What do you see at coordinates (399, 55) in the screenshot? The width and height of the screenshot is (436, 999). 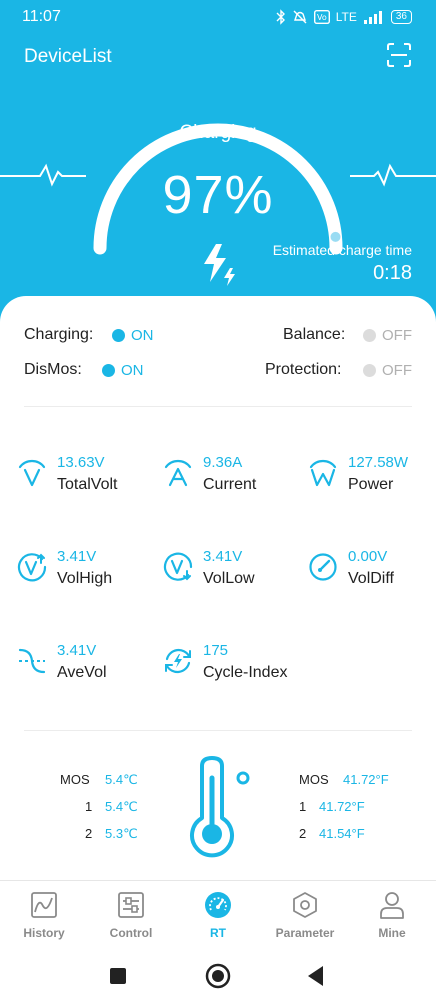 I see `scan-icon` at bounding box center [399, 55].